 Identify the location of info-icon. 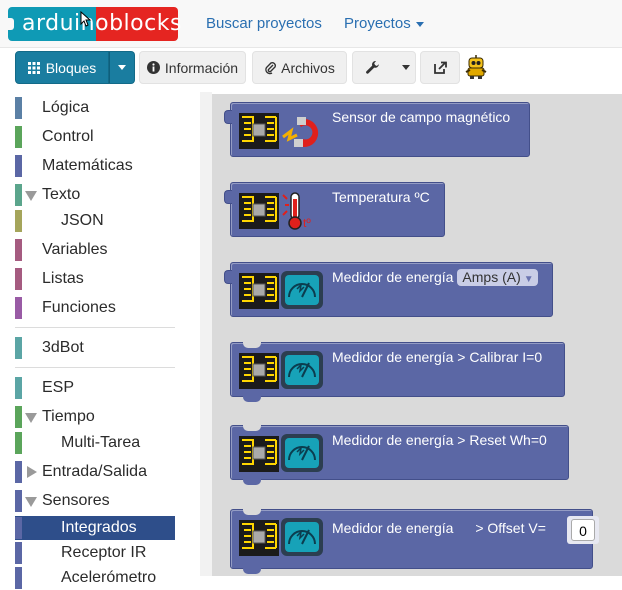
(153, 67).